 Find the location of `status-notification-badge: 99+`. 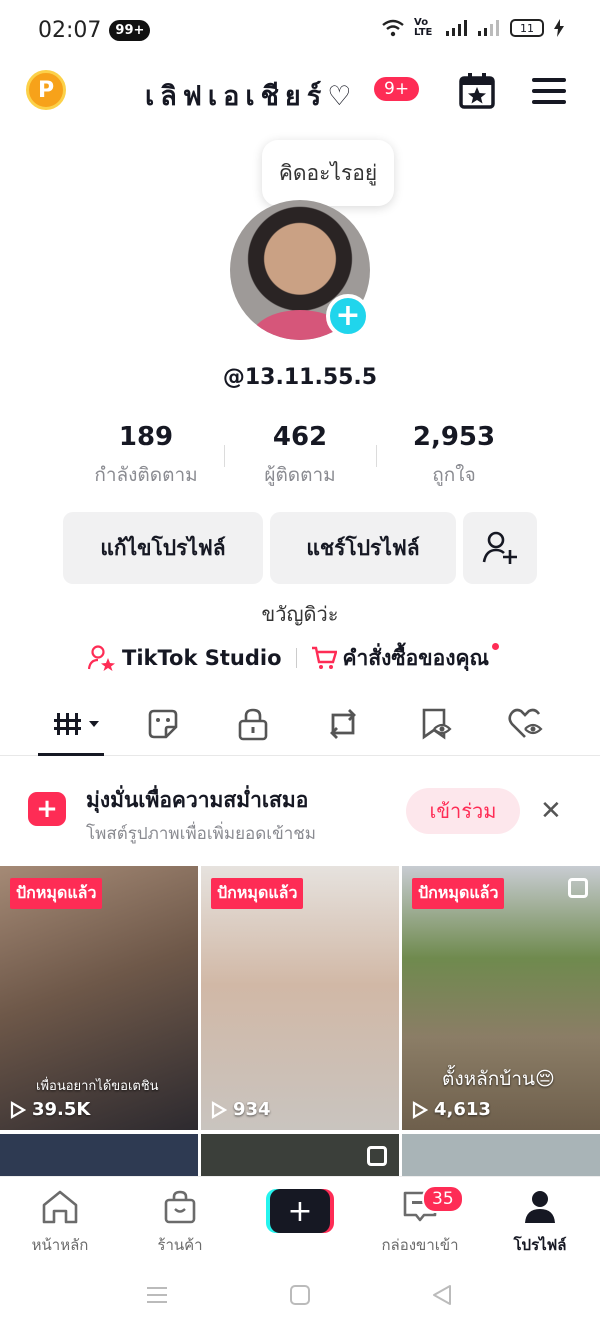

status-notification-badge: 99+ is located at coordinates (130, 30).